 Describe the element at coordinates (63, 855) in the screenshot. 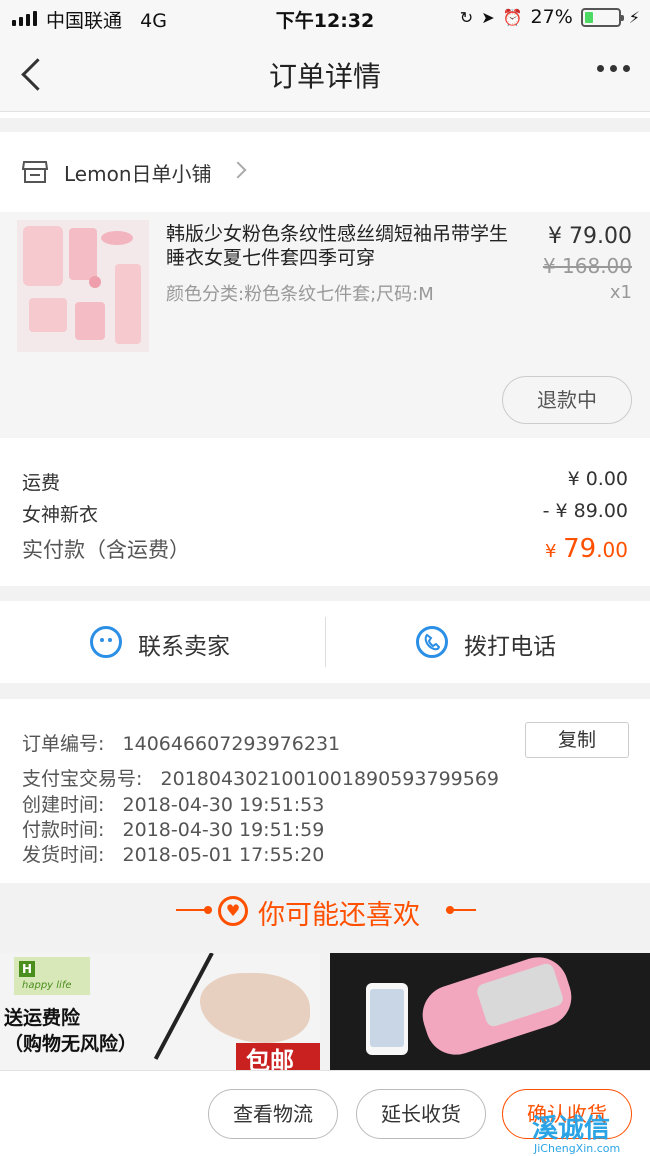

I see `shipped-time-label: 发货时间:` at that location.